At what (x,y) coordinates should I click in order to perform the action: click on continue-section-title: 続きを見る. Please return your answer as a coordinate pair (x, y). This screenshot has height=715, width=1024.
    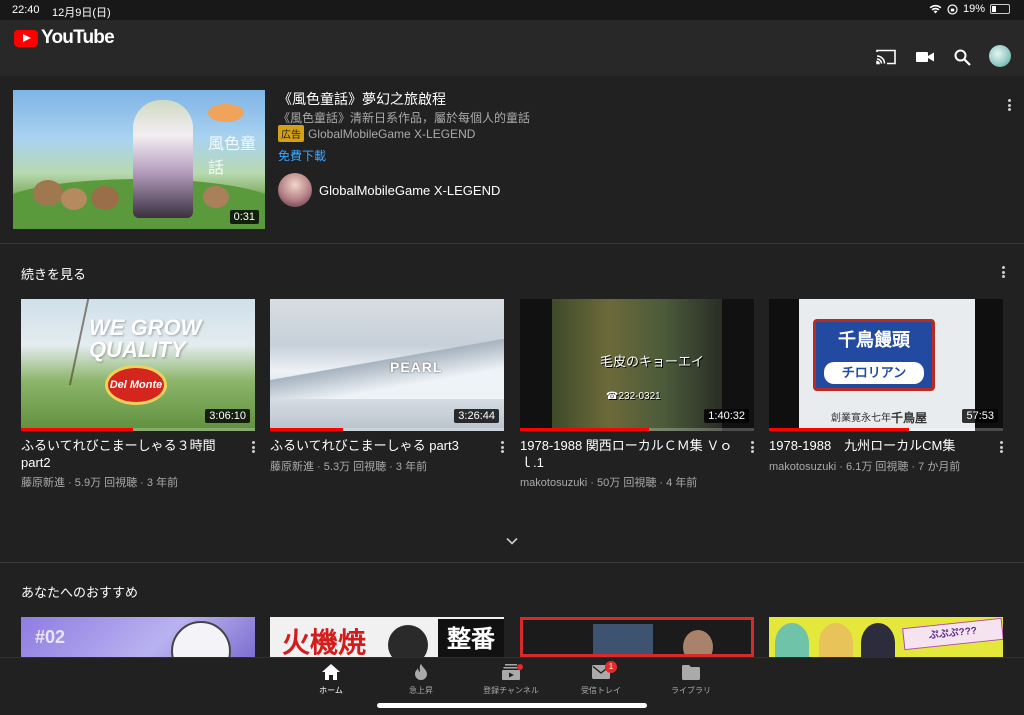
    Looking at the image, I should click on (54, 274).